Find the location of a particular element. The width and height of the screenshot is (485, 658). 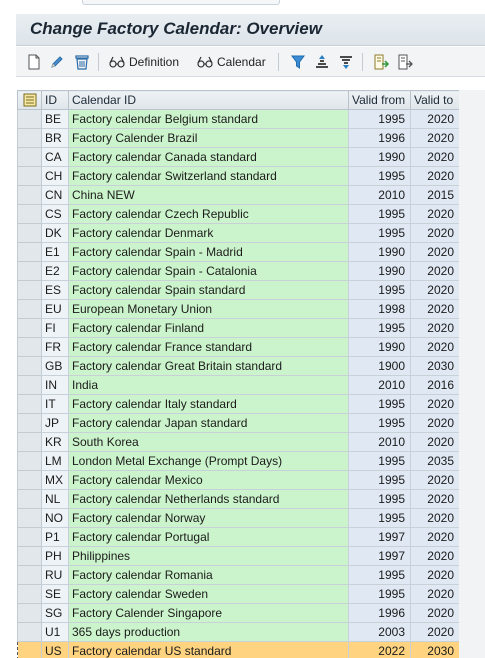

cell-id: CA is located at coordinates (55, 157).